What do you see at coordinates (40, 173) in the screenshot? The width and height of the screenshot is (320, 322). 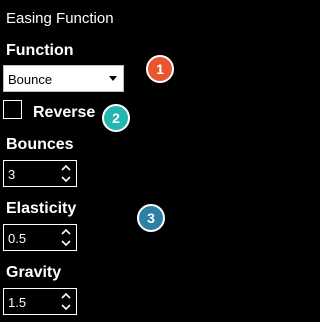 I see `bounces-spinner: 3` at bounding box center [40, 173].